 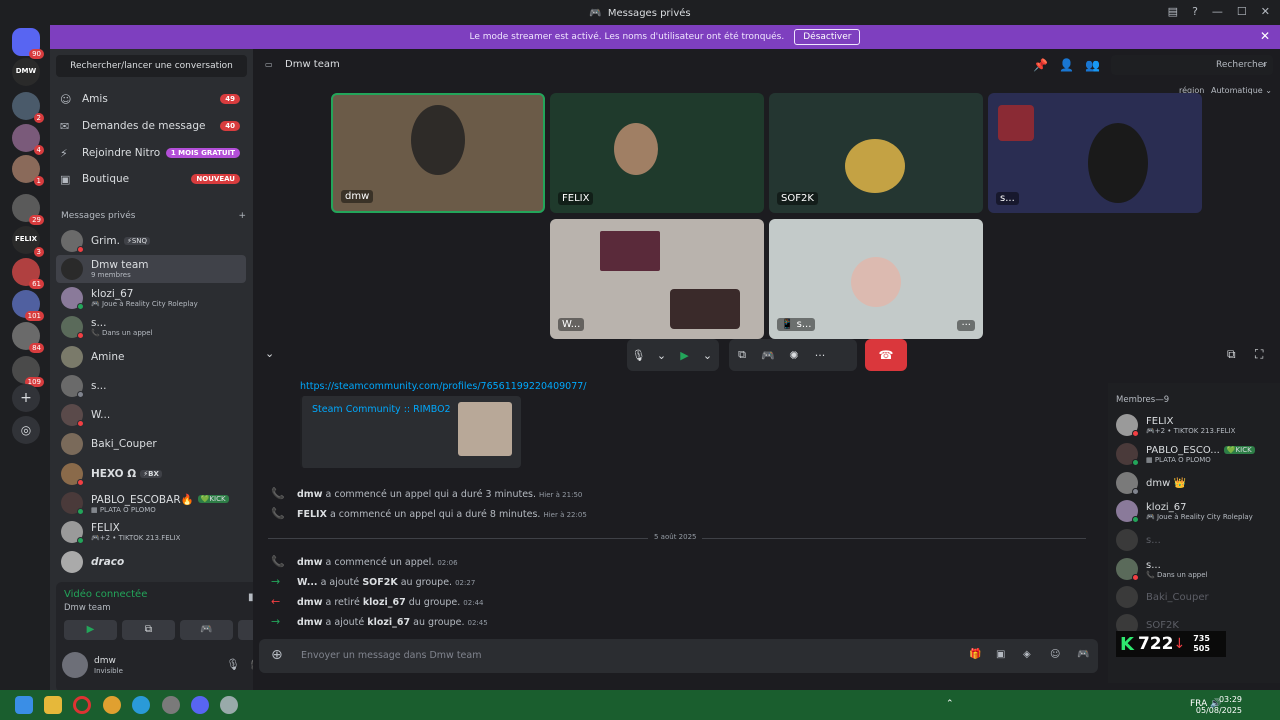 What do you see at coordinates (1196, 454) in the screenshot?
I see `member-item: PABLO_ESCO... 💚KICK ▦ PLATA O PLOMO` at bounding box center [1196, 454].